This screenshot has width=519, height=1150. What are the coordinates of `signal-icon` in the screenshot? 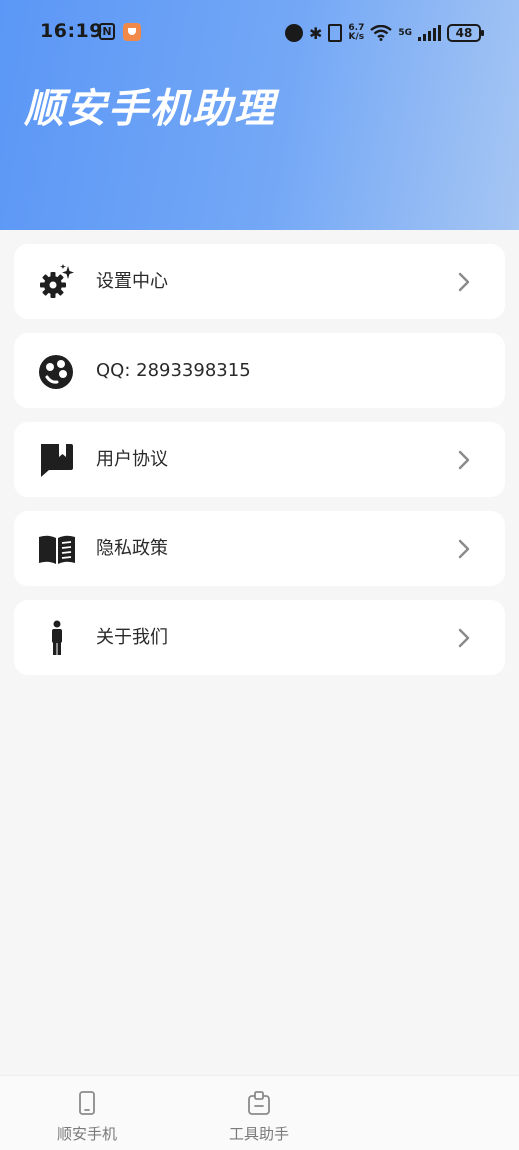 It's located at (429, 33).